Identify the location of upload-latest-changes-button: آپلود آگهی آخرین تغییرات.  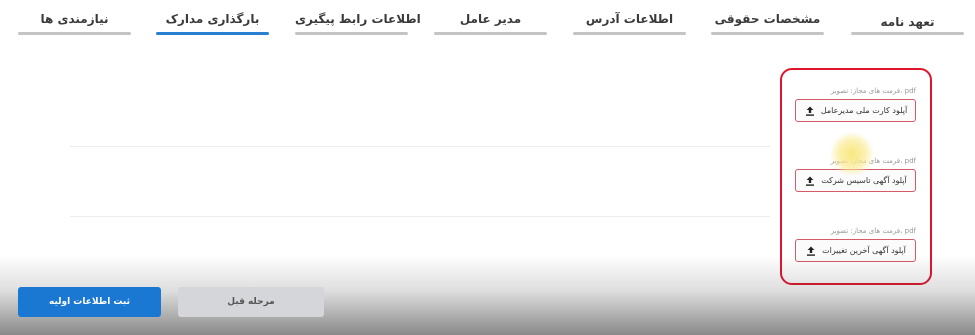
(855, 250).